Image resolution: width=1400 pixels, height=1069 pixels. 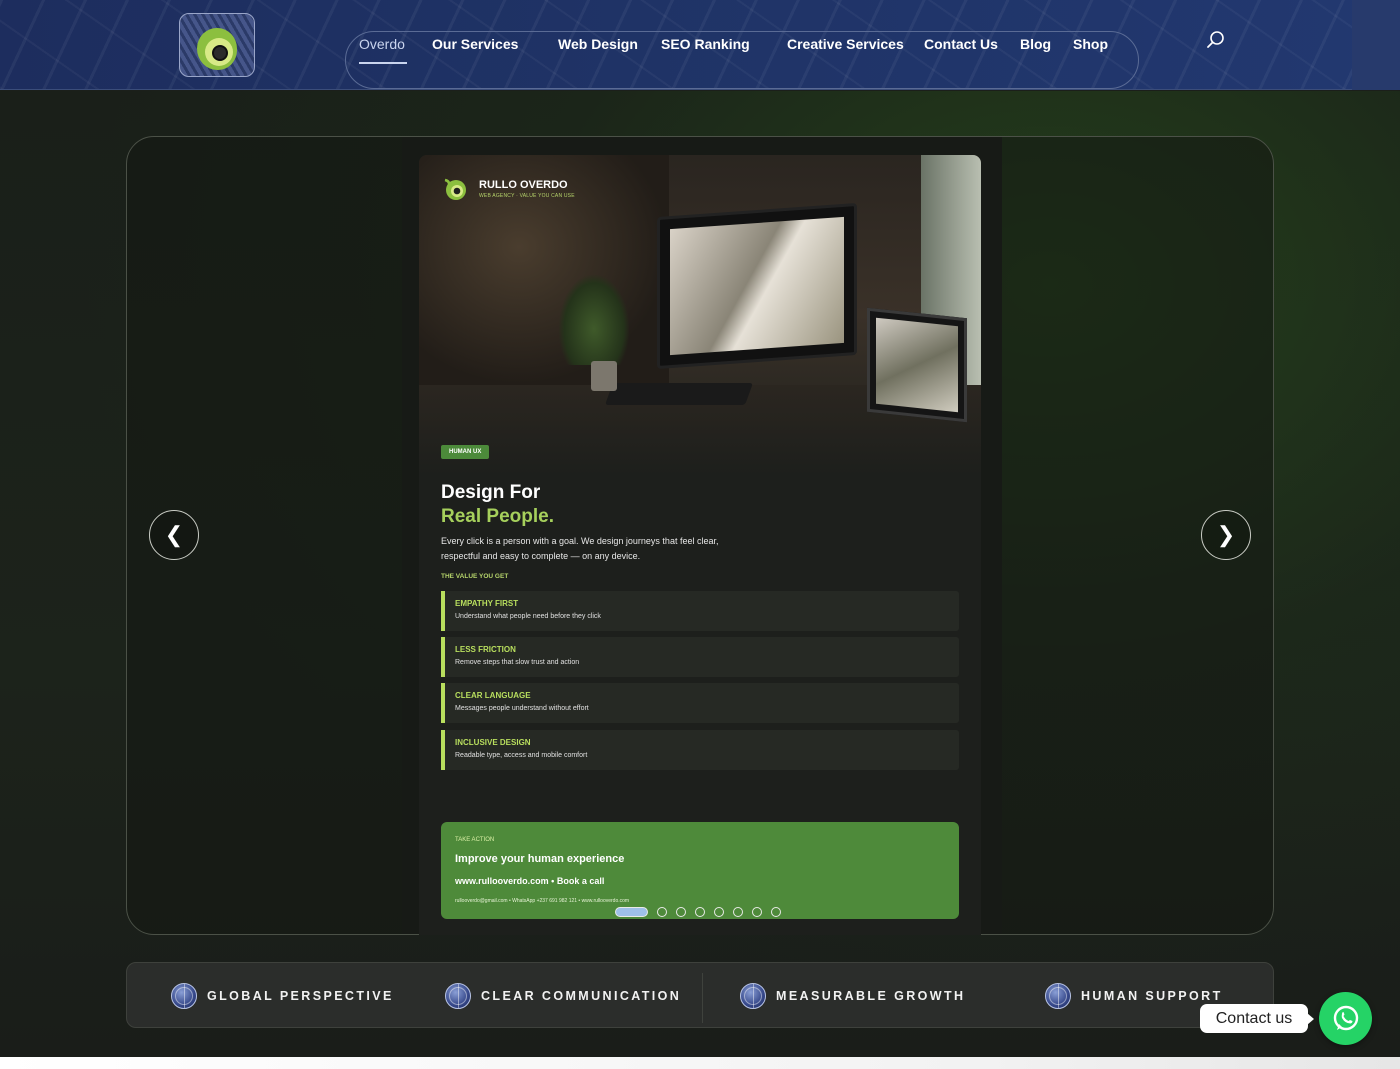 What do you see at coordinates (455, 189) in the screenshot?
I see `brand-avocado-icon` at bounding box center [455, 189].